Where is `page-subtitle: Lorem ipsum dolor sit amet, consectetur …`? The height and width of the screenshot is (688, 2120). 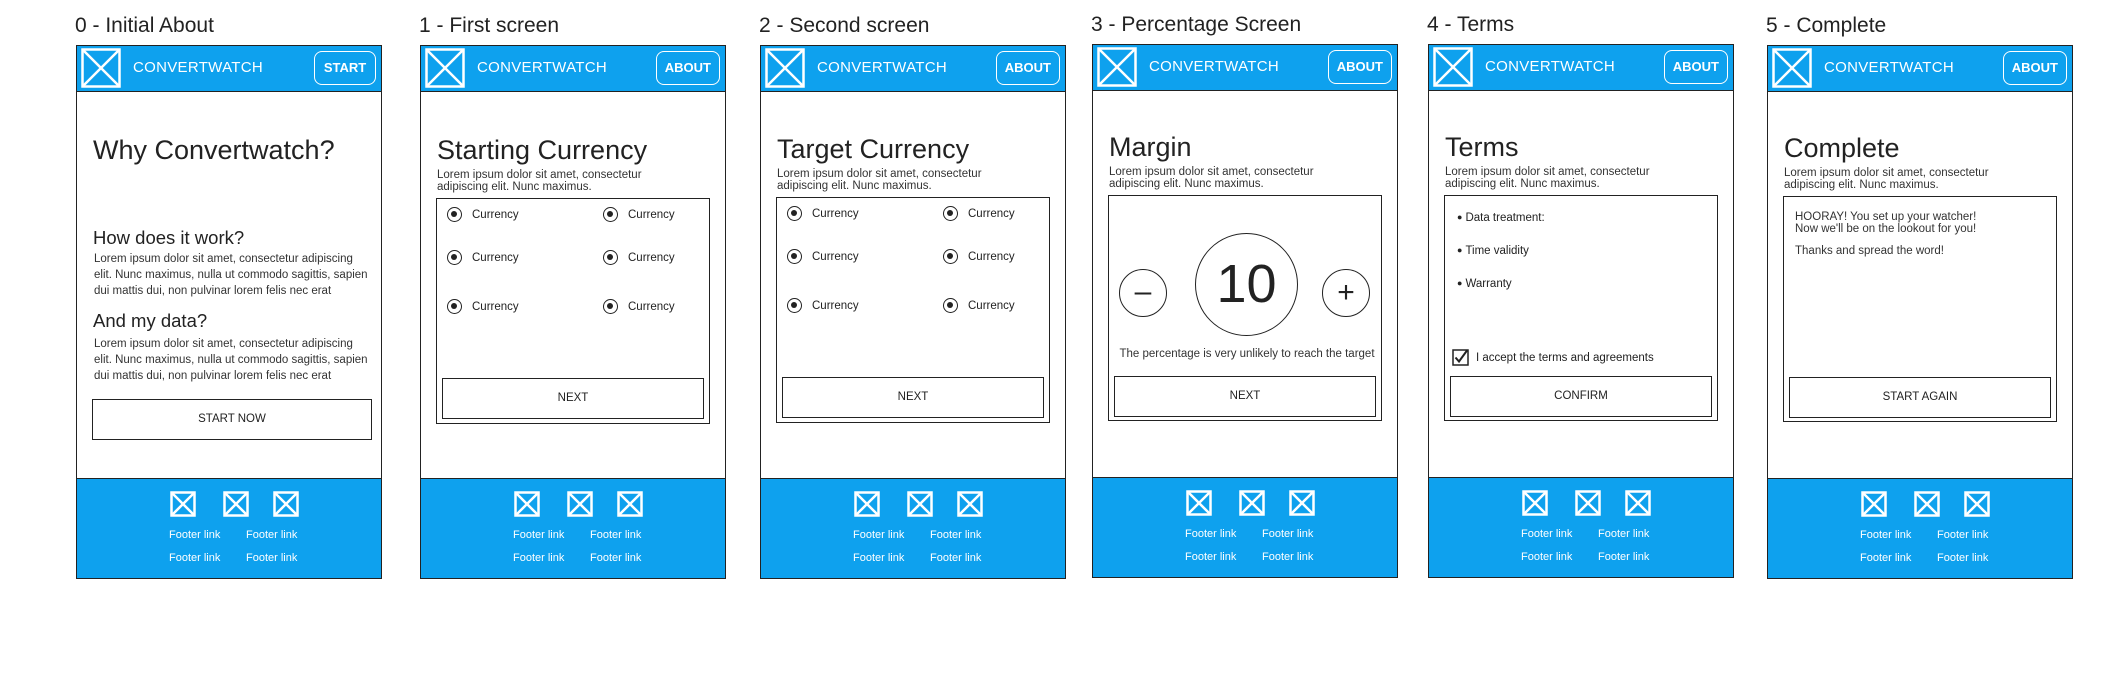
page-subtitle: Lorem ipsum dolor sit amet, consectetur … is located at coordinates (539, 181).